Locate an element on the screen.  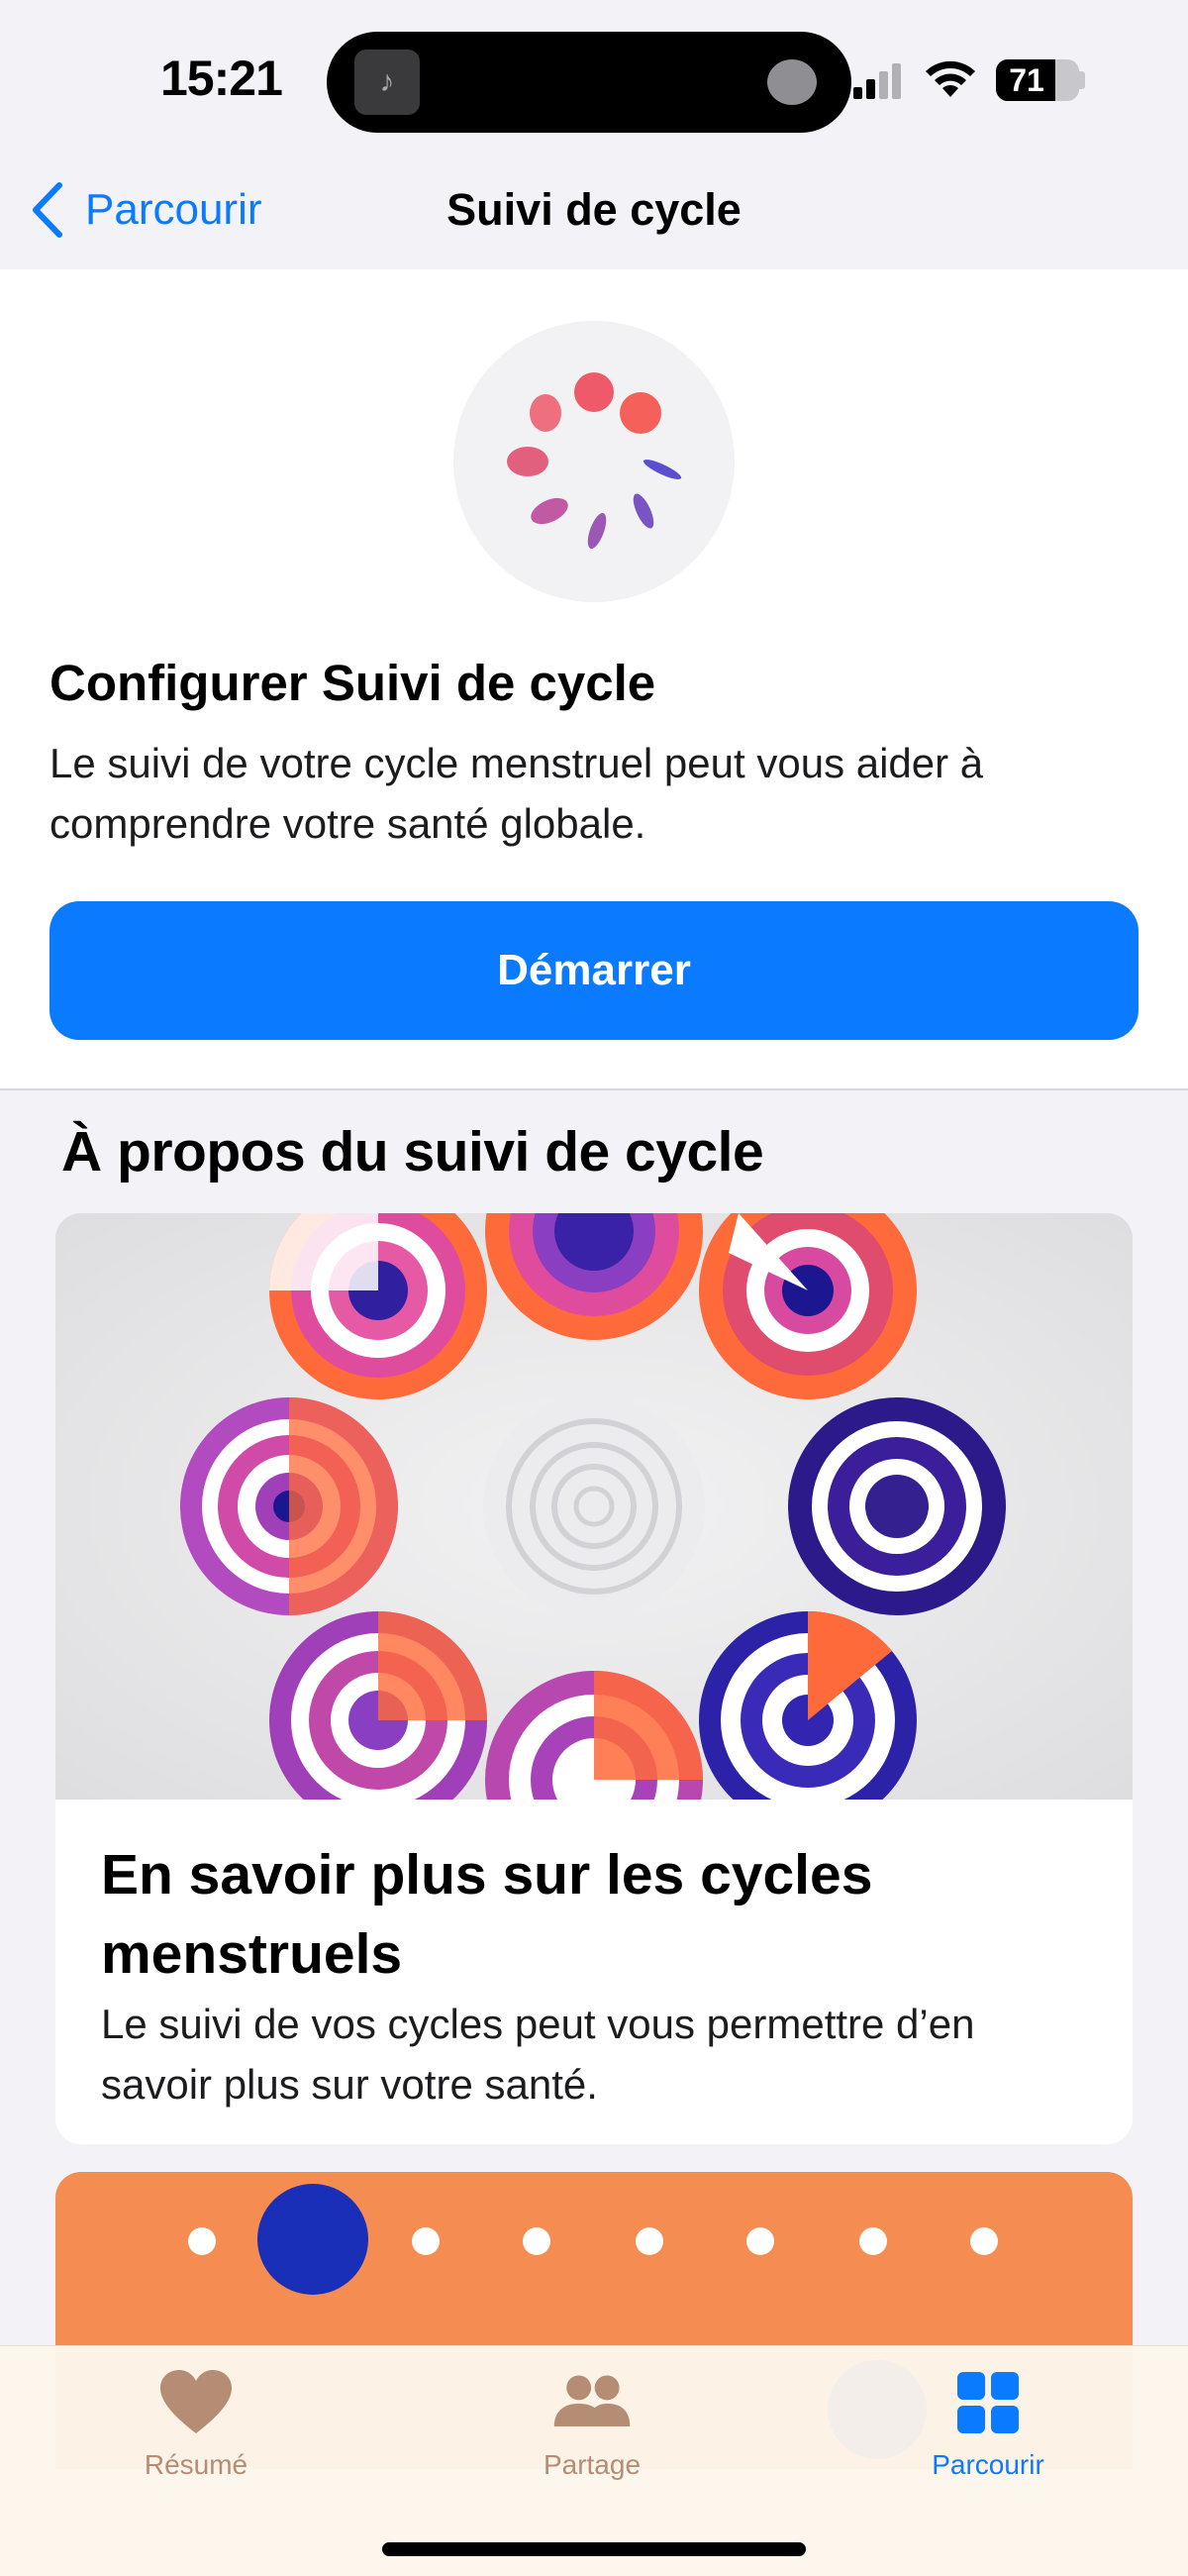
battery-nub is located at coordinates (1082, 80).